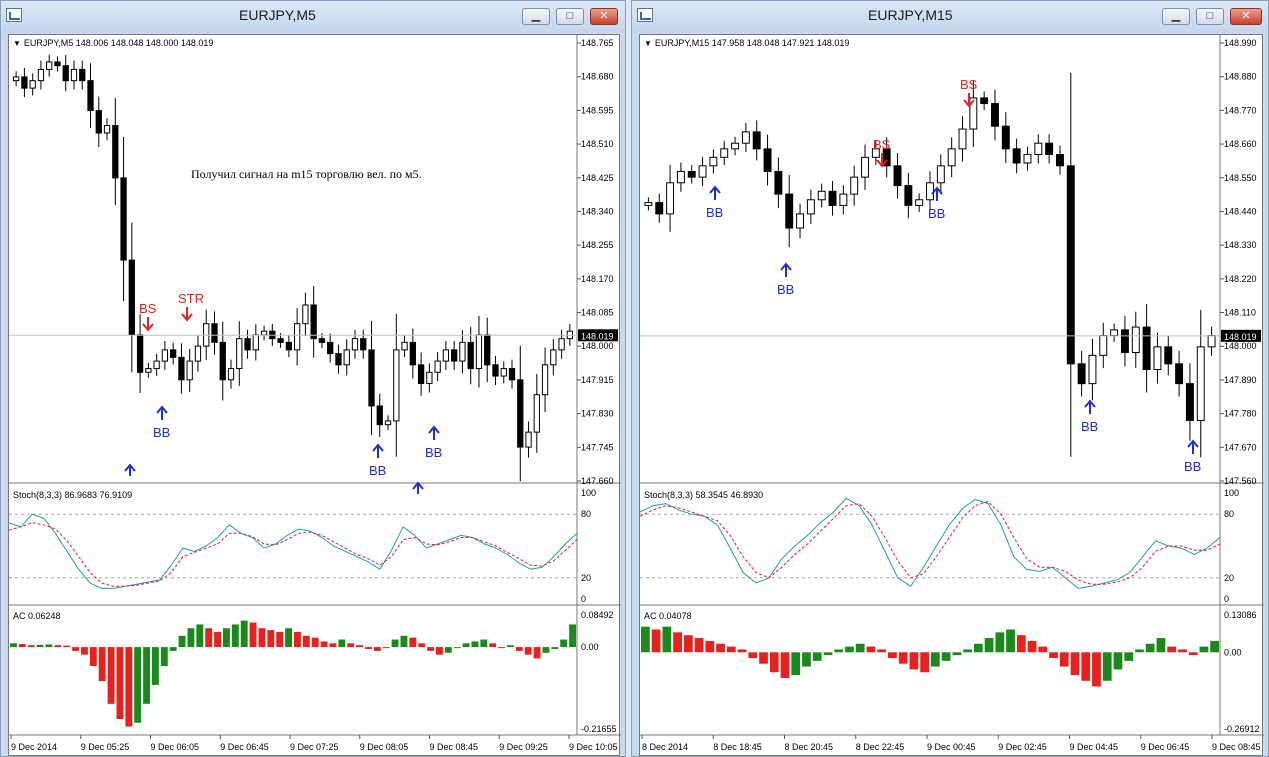 The height and width of the screenshot is (757, 1269). I want to click on time-tick-label: 8 Dec 18:45, so click(737, 747).